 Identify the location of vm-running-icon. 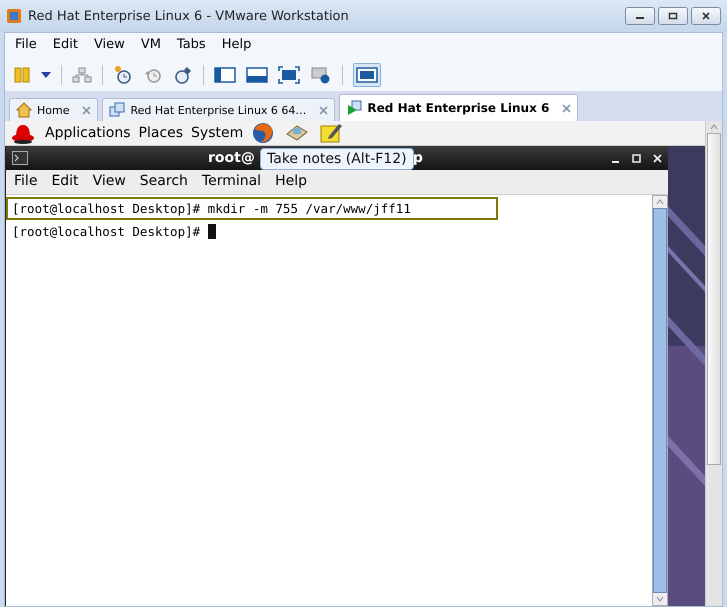
(354, 108).